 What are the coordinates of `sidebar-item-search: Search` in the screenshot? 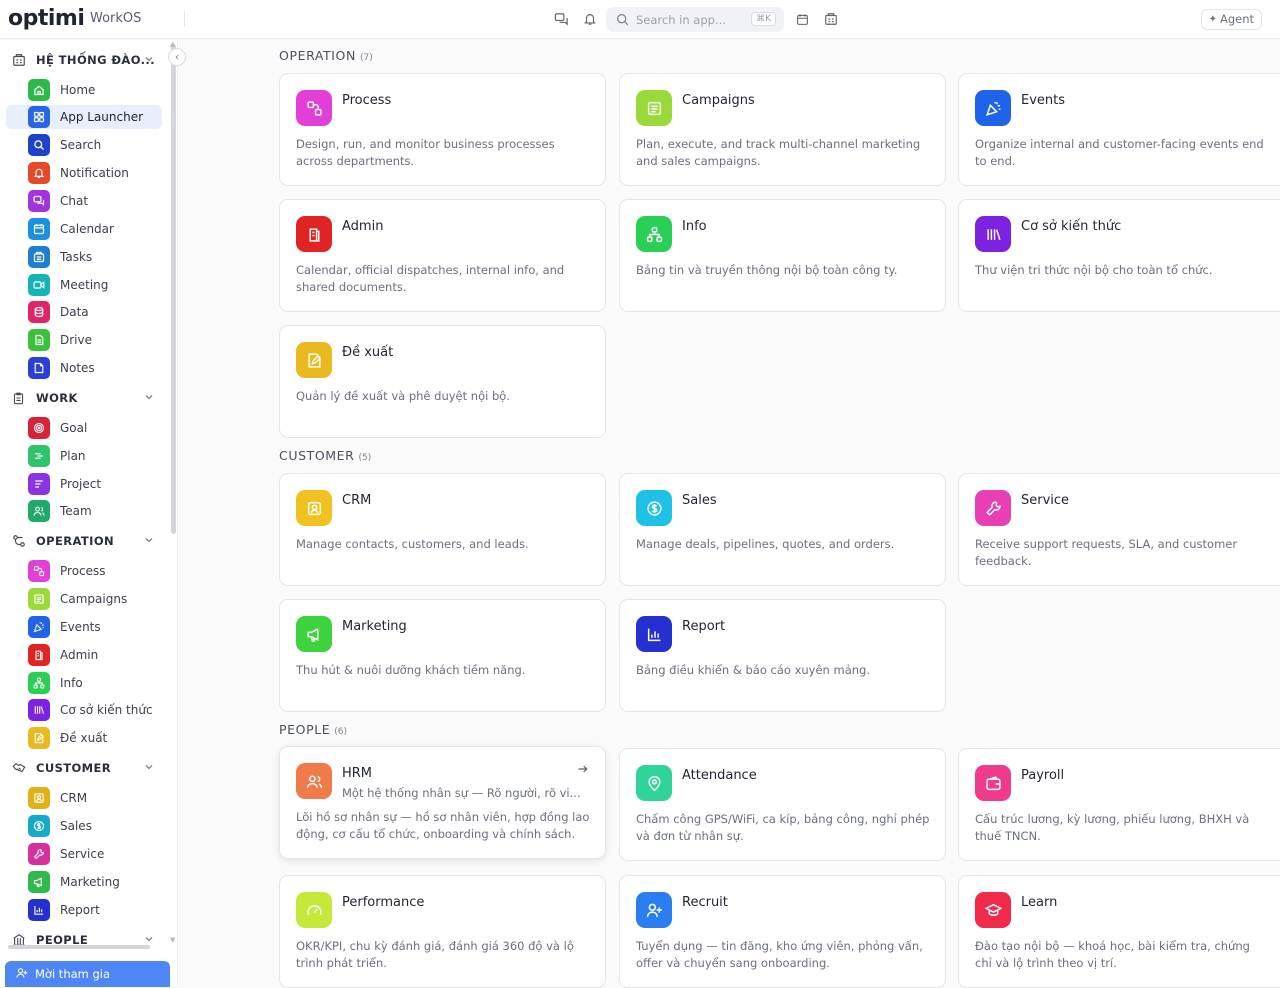 It's located at (84, 145).